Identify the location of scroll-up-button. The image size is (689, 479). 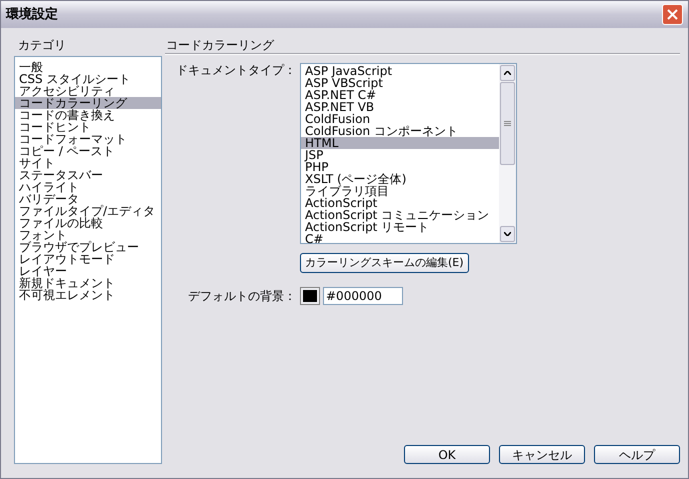
(507, 73).